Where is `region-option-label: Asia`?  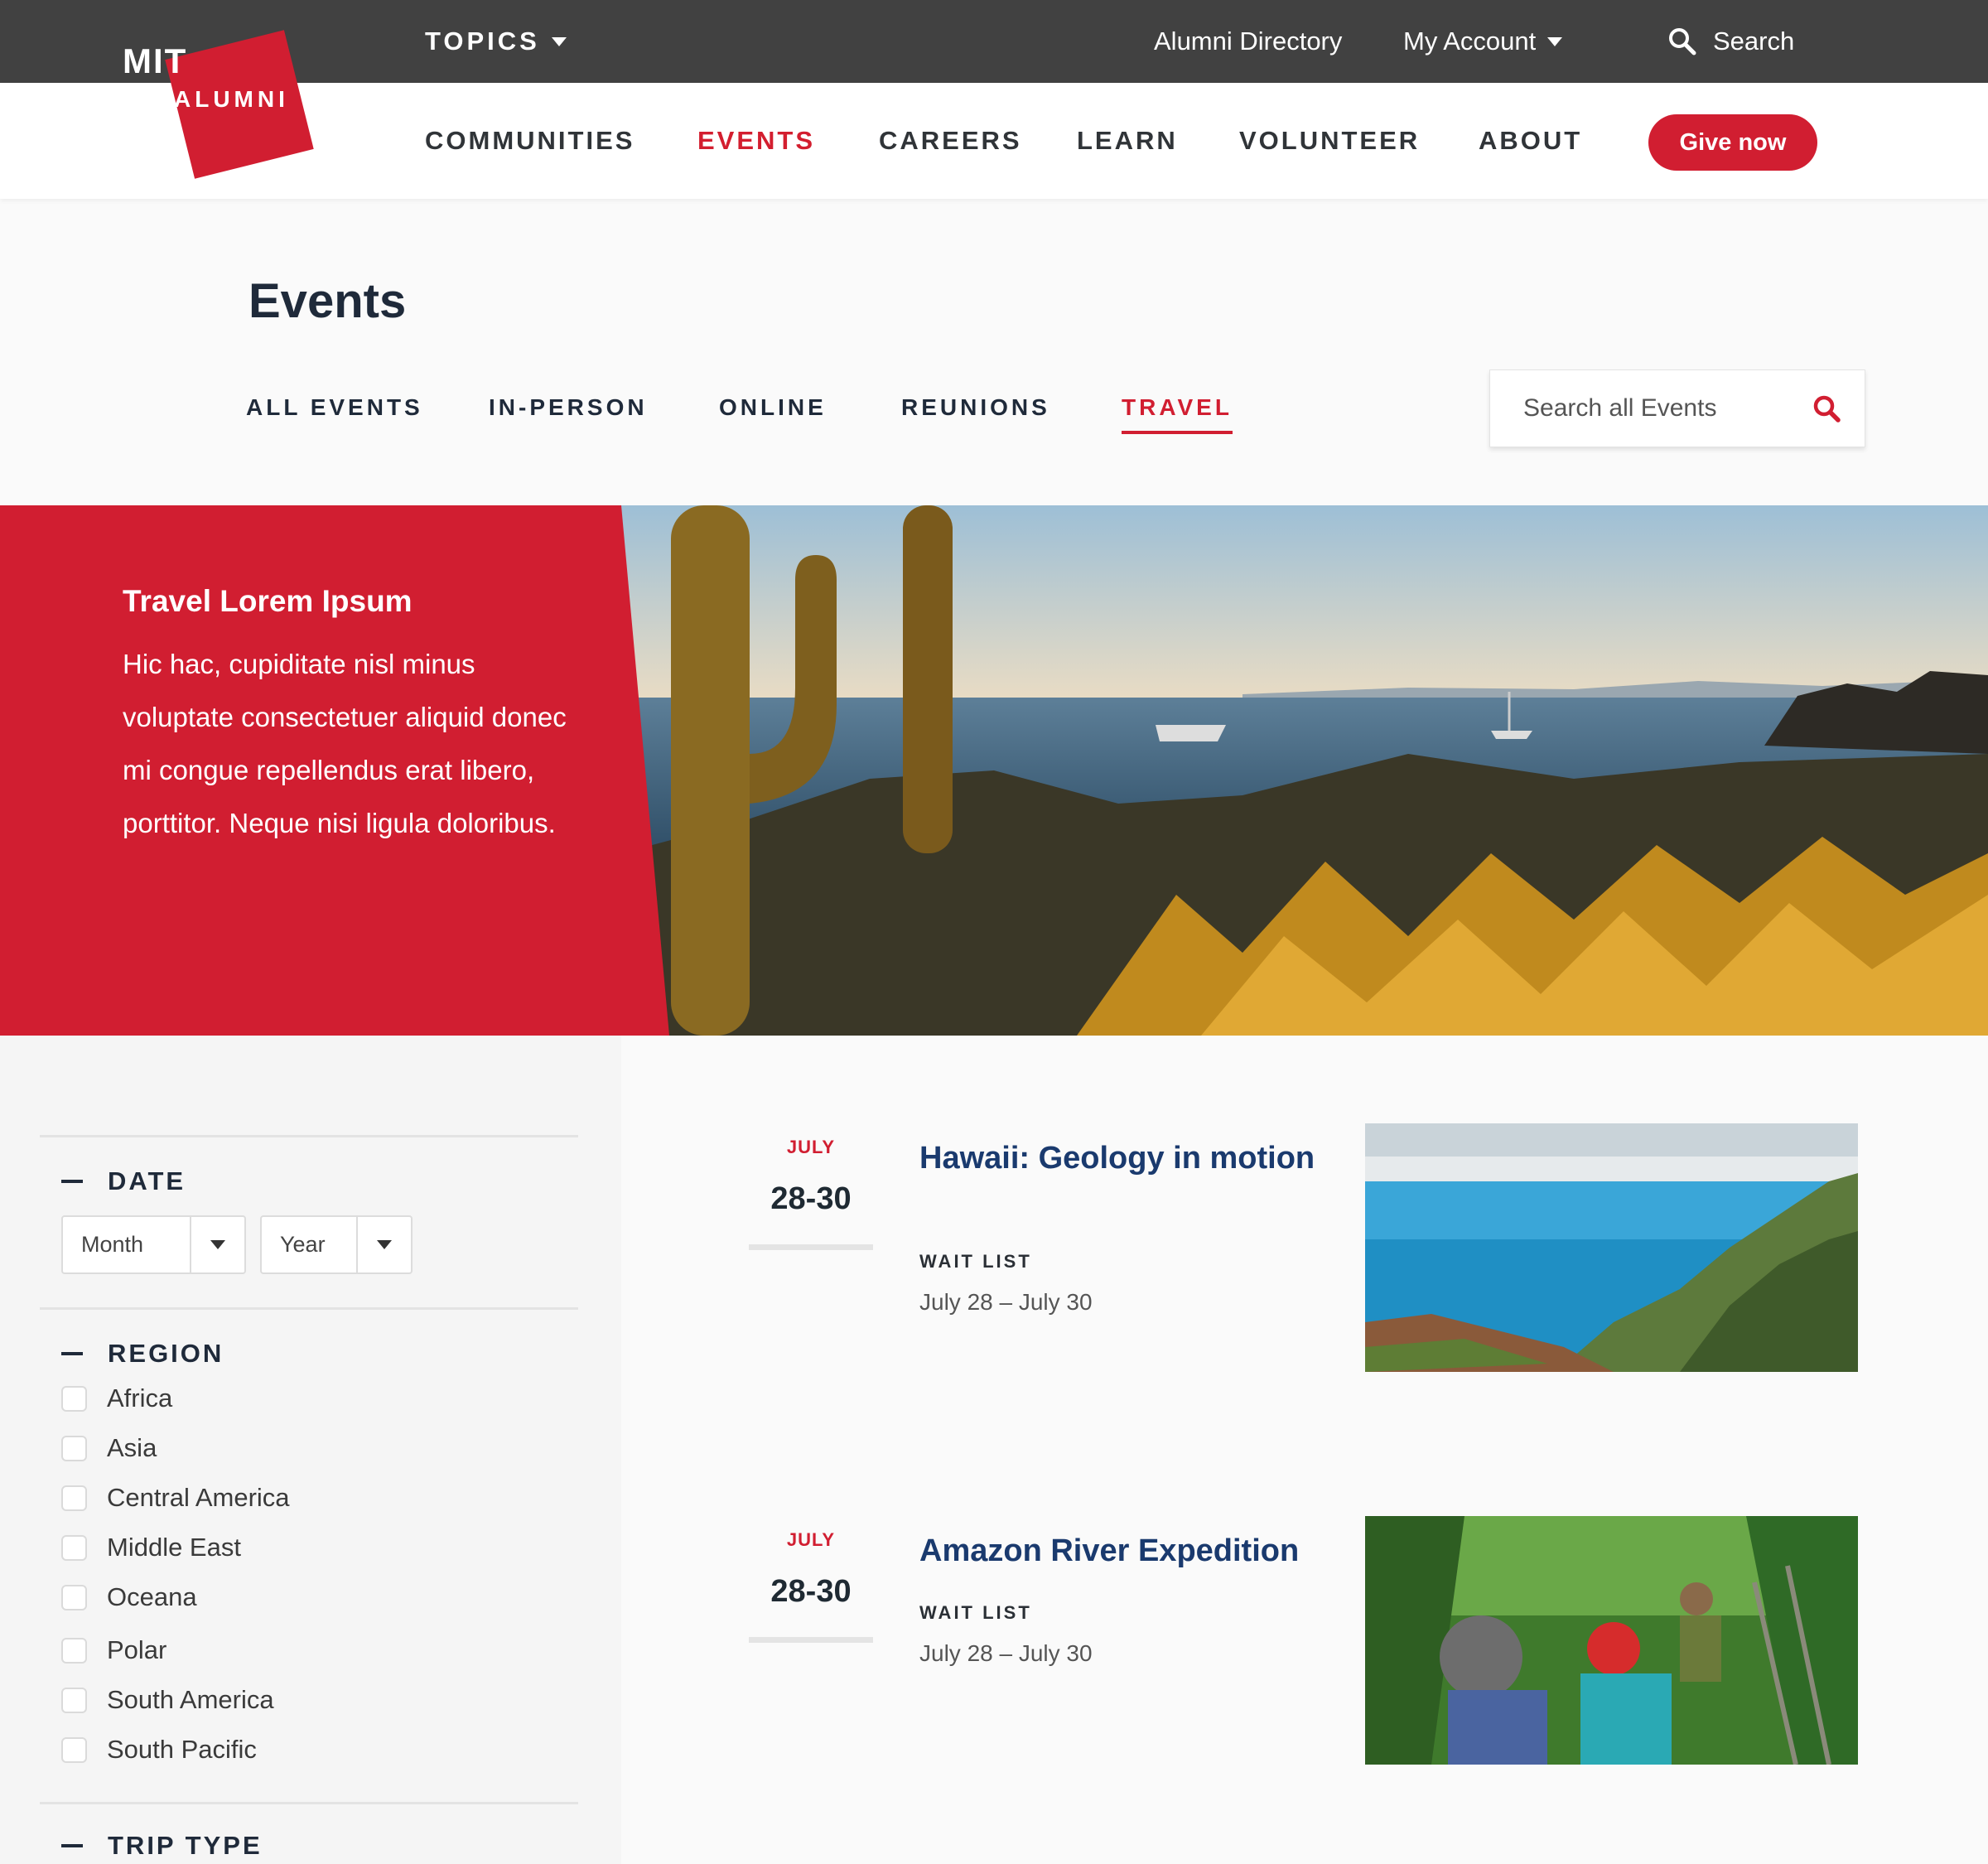 region-option-label: Asia is located at coordinates (132, 1447).